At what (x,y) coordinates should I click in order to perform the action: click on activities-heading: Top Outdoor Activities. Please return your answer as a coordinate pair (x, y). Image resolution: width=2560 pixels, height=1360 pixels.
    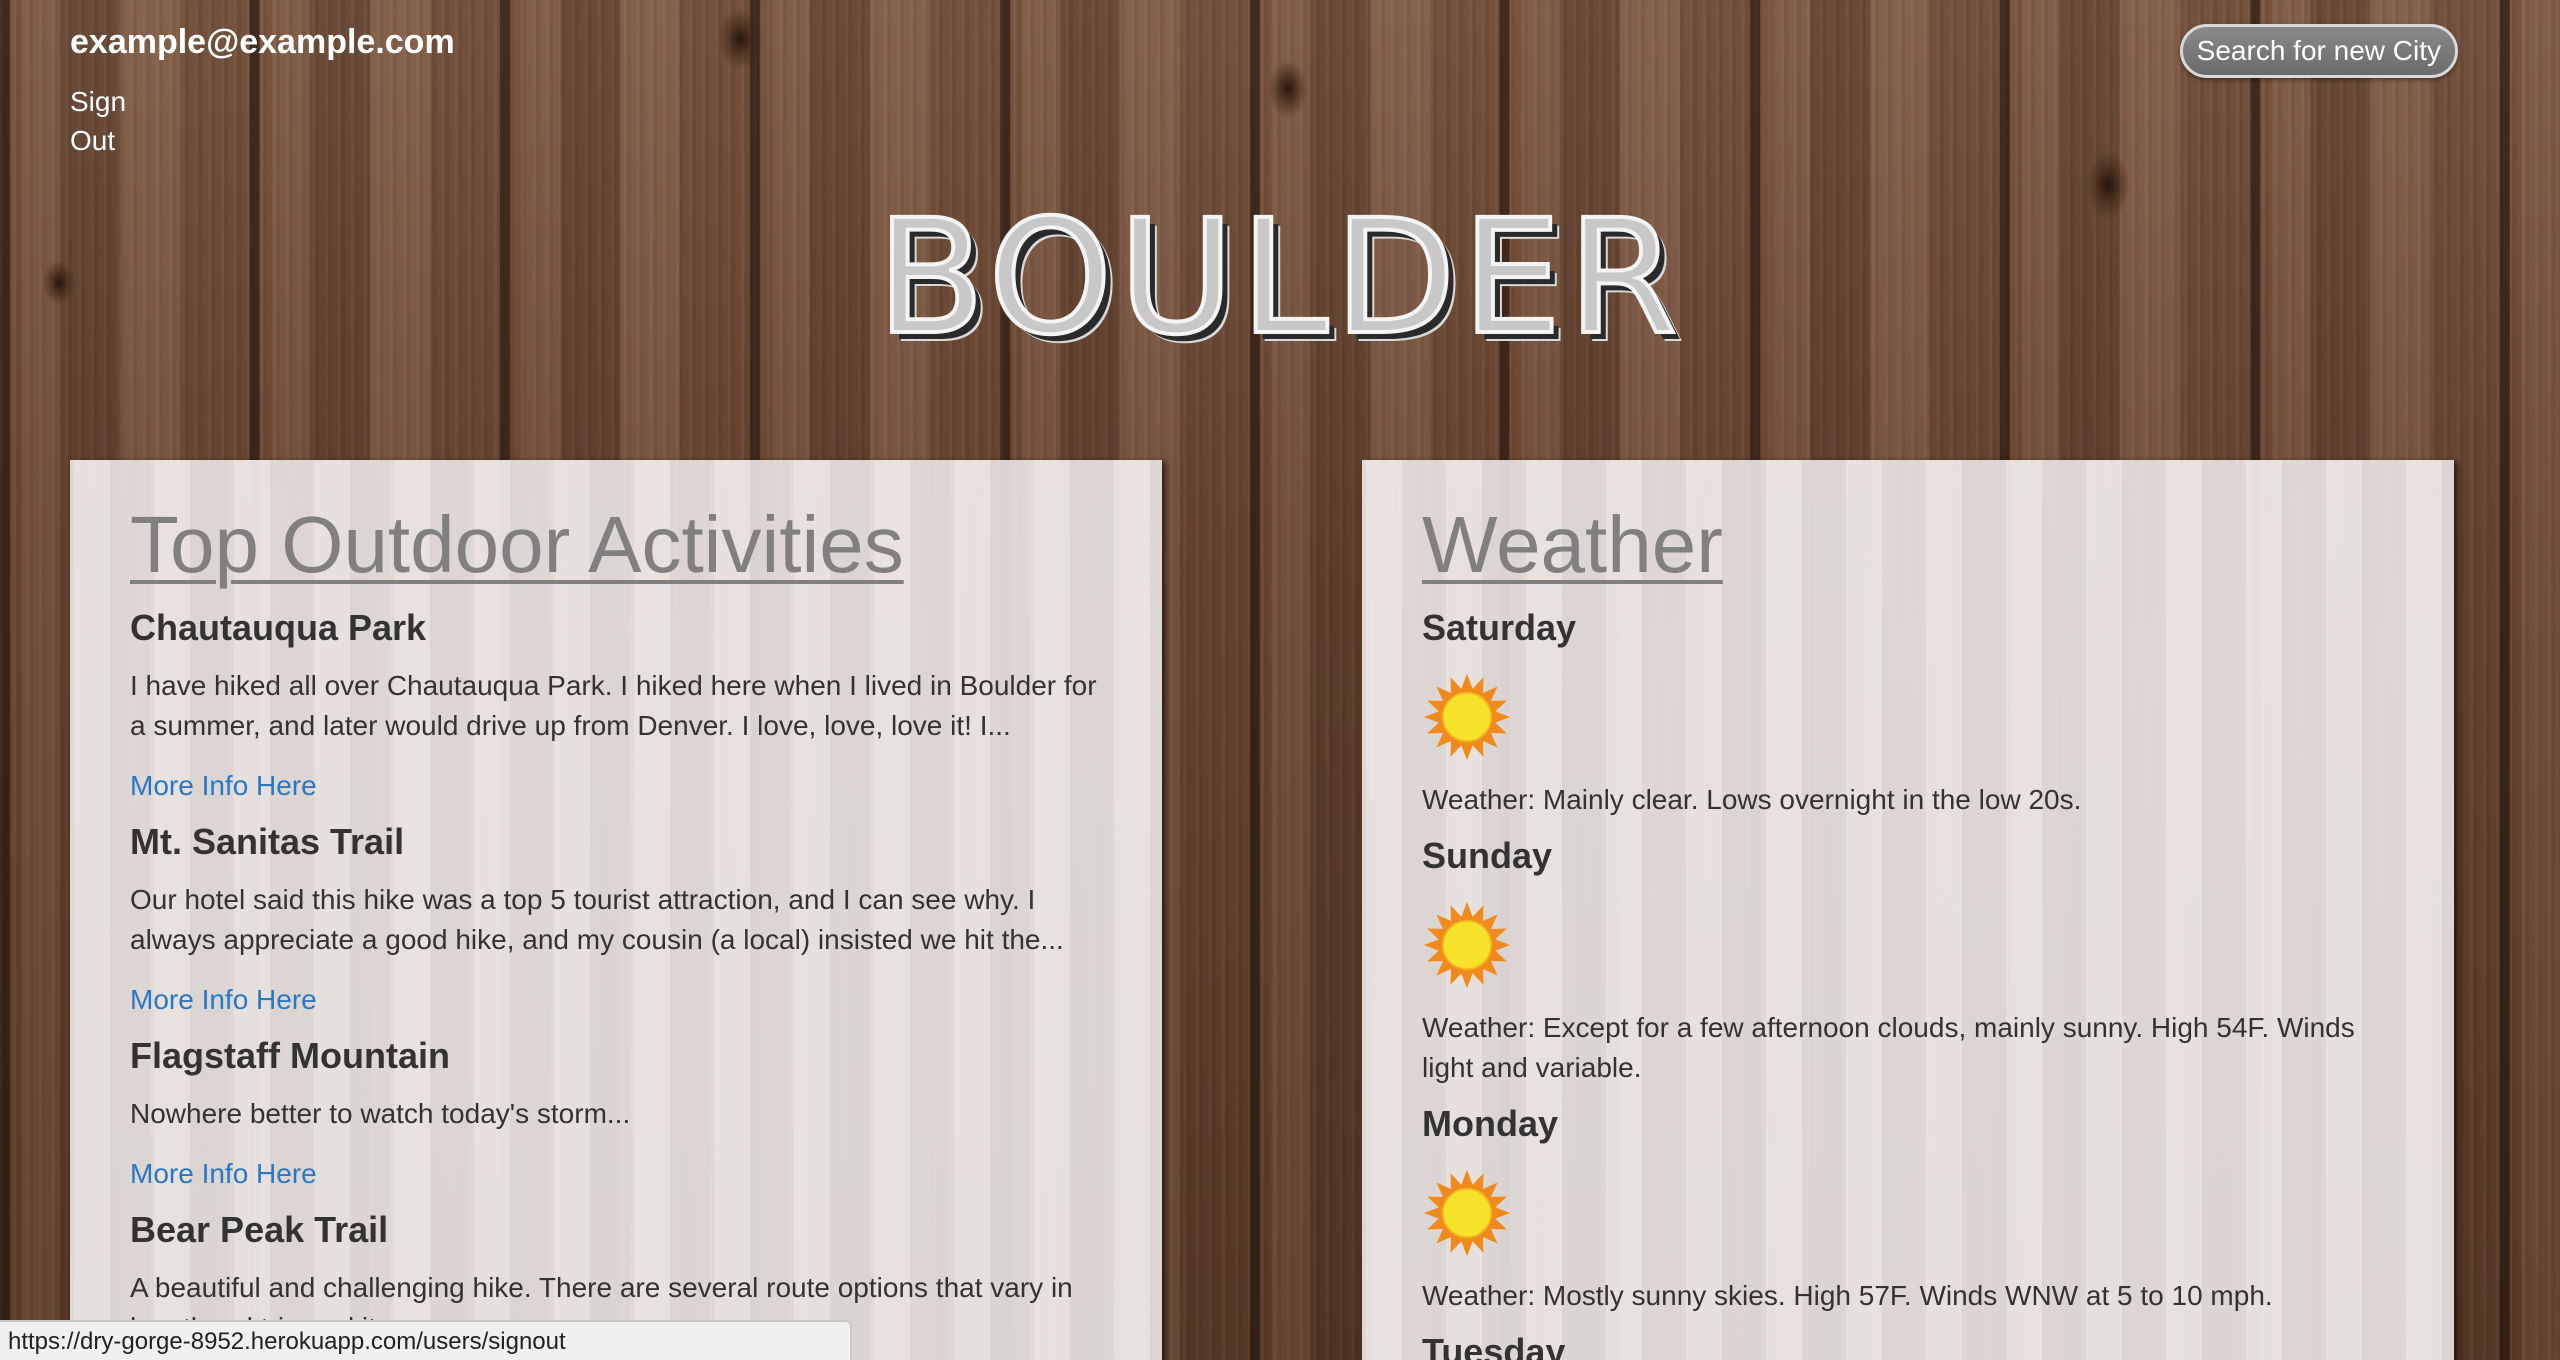
    Looking at the image, I should click on (517, 544).